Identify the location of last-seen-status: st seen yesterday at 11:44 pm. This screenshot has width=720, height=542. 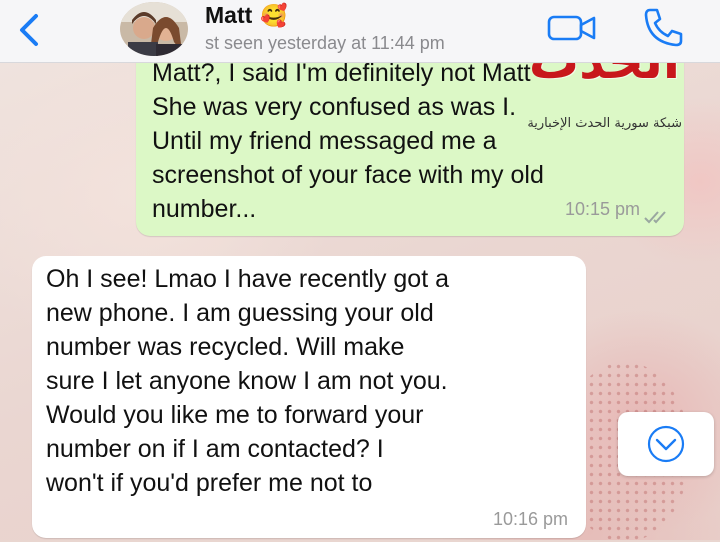
(325, 43).